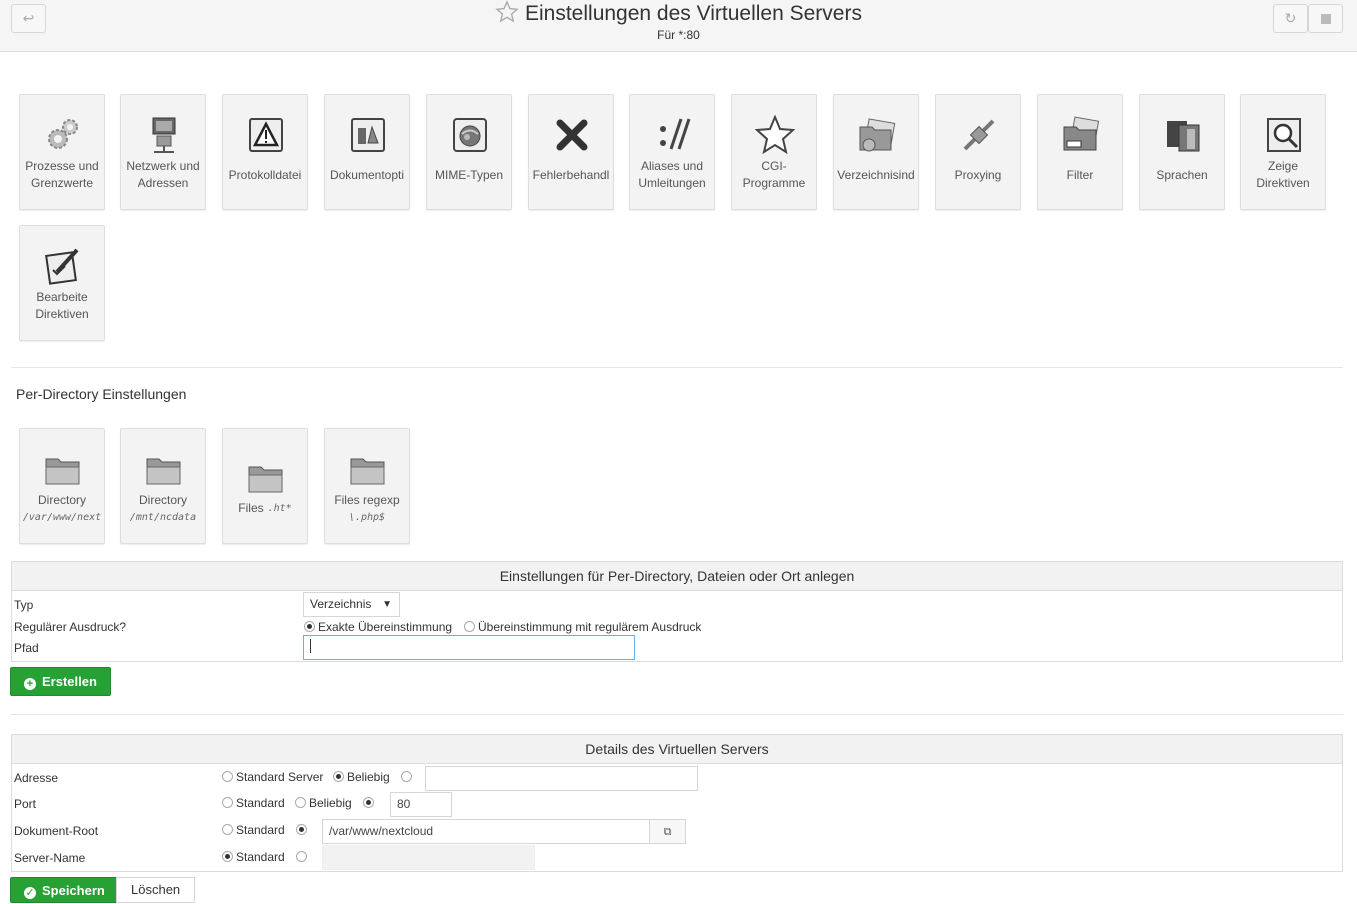  I want to click on radio-adresse-default, so click(227, 776).